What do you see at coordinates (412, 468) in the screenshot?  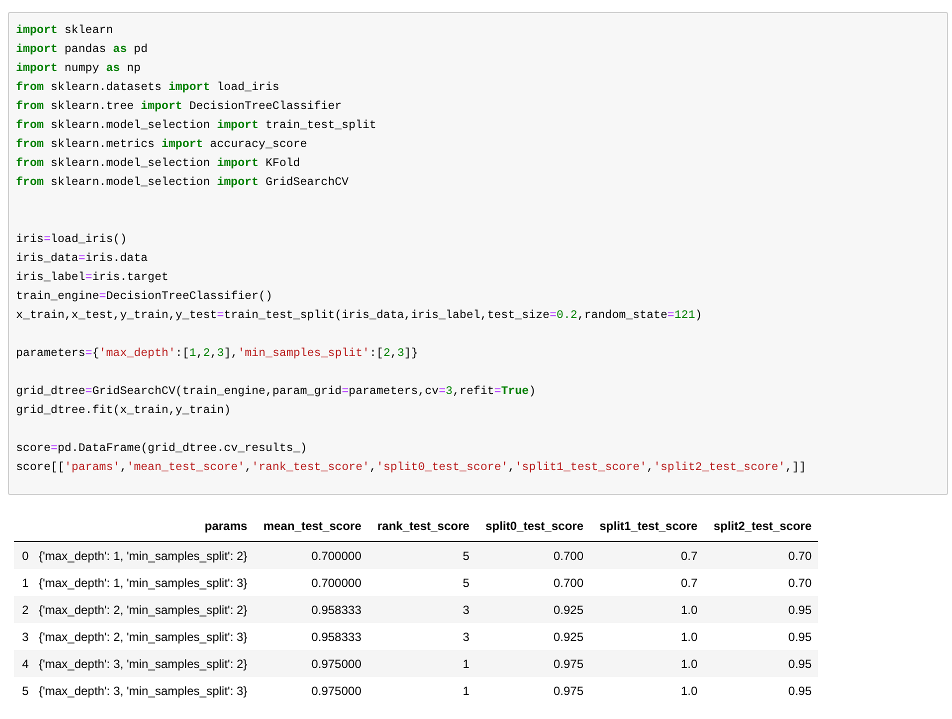 I see `code-line: score[['params','mean_test_score','rank_test_score','split0_test_score','split1_test_score','split2_test_score',]]` at bounding box center [412, 468].